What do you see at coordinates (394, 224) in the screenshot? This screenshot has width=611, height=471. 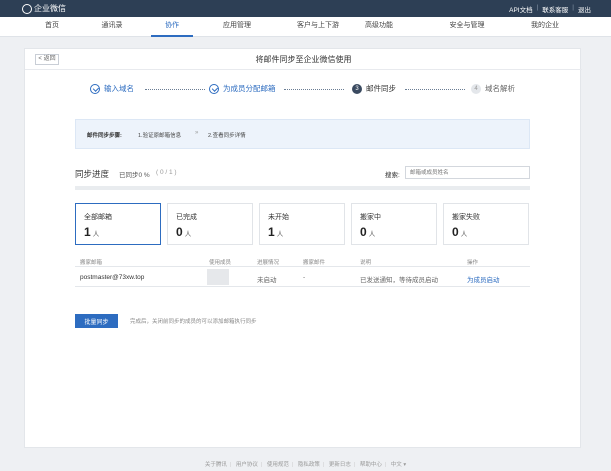 I see `stat-migrating: 搬家中 0人` at bounding box center [394, 224].